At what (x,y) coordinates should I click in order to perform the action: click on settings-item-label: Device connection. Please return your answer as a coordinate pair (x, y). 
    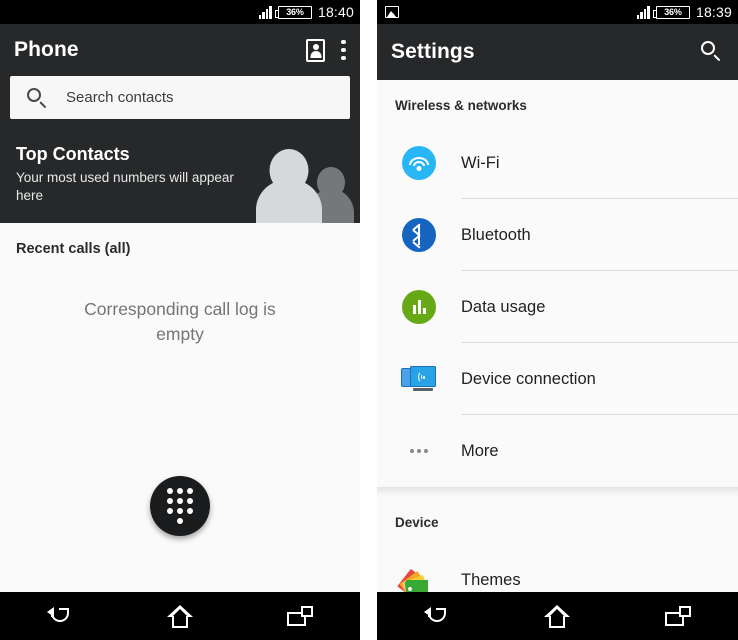
    Looking at the image, I should click on (528, 378).